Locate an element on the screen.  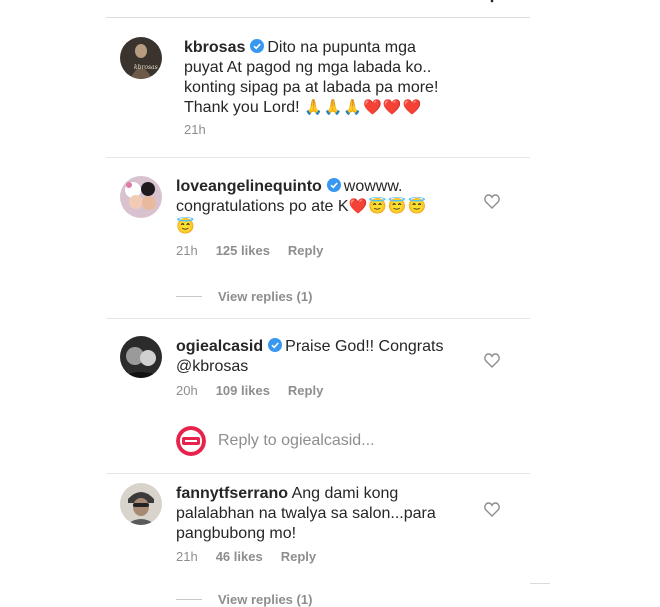
pep-logo-icon is located at coordinates (191, 441).